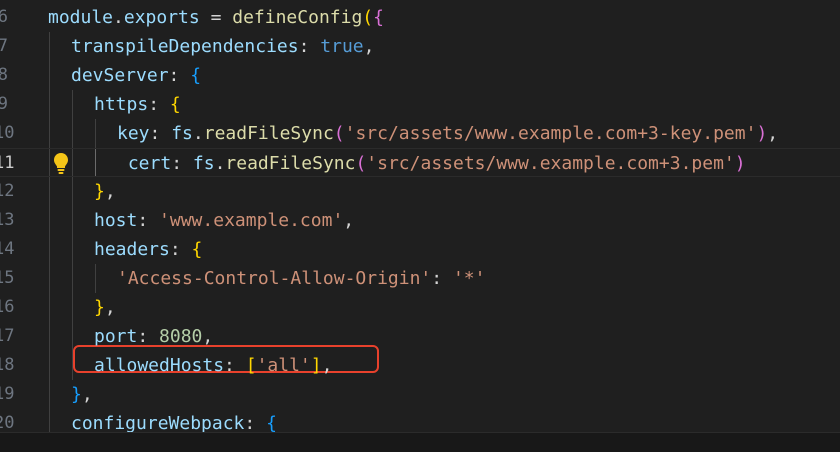 The width and height of the screenshot is (840, 452). I want to click on code-token: 'src/assets/www.example.com+3-key.pem', so click(550, 133).